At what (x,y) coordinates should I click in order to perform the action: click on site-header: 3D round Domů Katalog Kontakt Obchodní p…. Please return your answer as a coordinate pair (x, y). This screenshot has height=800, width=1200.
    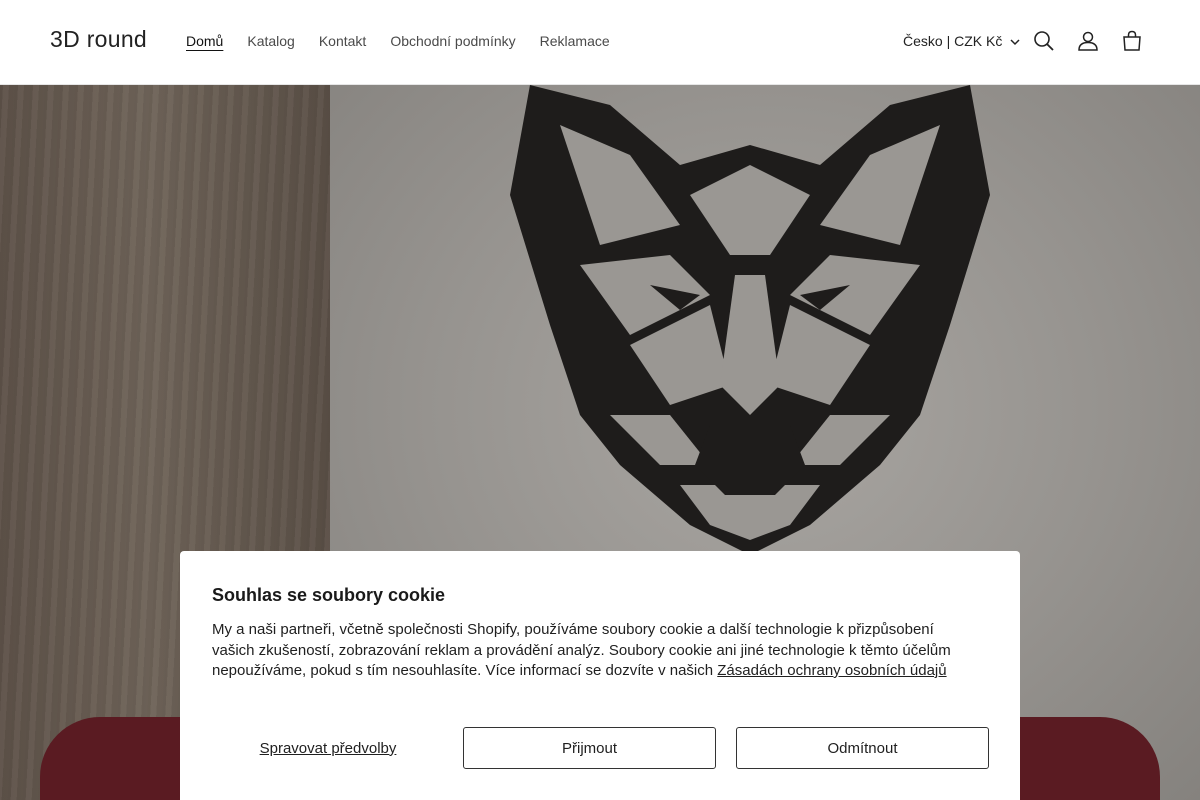
    Looking at the image, I should click on (600, 42).